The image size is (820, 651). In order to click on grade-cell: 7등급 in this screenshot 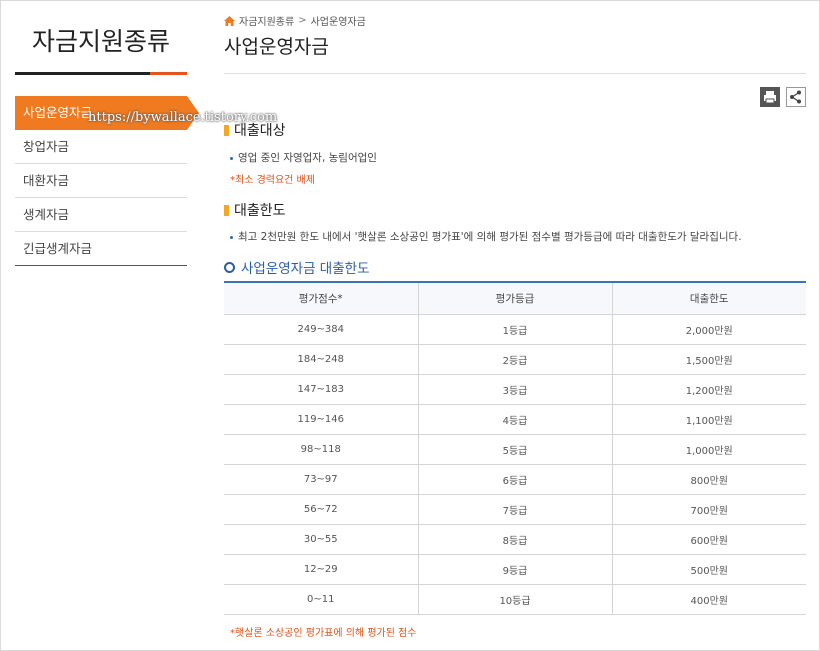, I will do `click(514, 509)`.